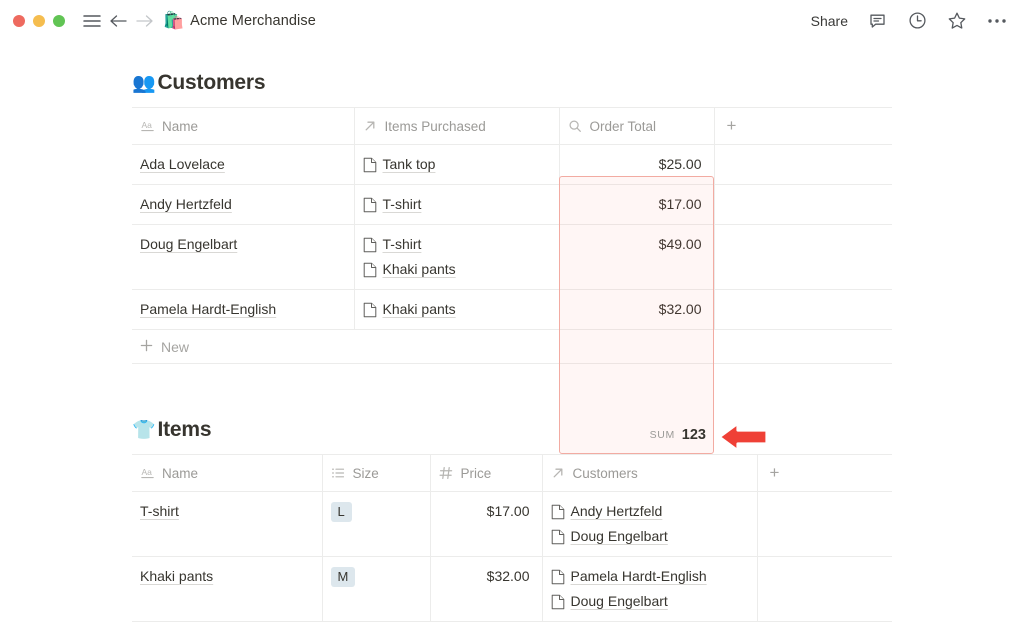 The height and width of the screenshot is (640, 1024). Describe the element at coordinates (159, 511) in the screenshot. I see `item-name: T-shirt` at that location.